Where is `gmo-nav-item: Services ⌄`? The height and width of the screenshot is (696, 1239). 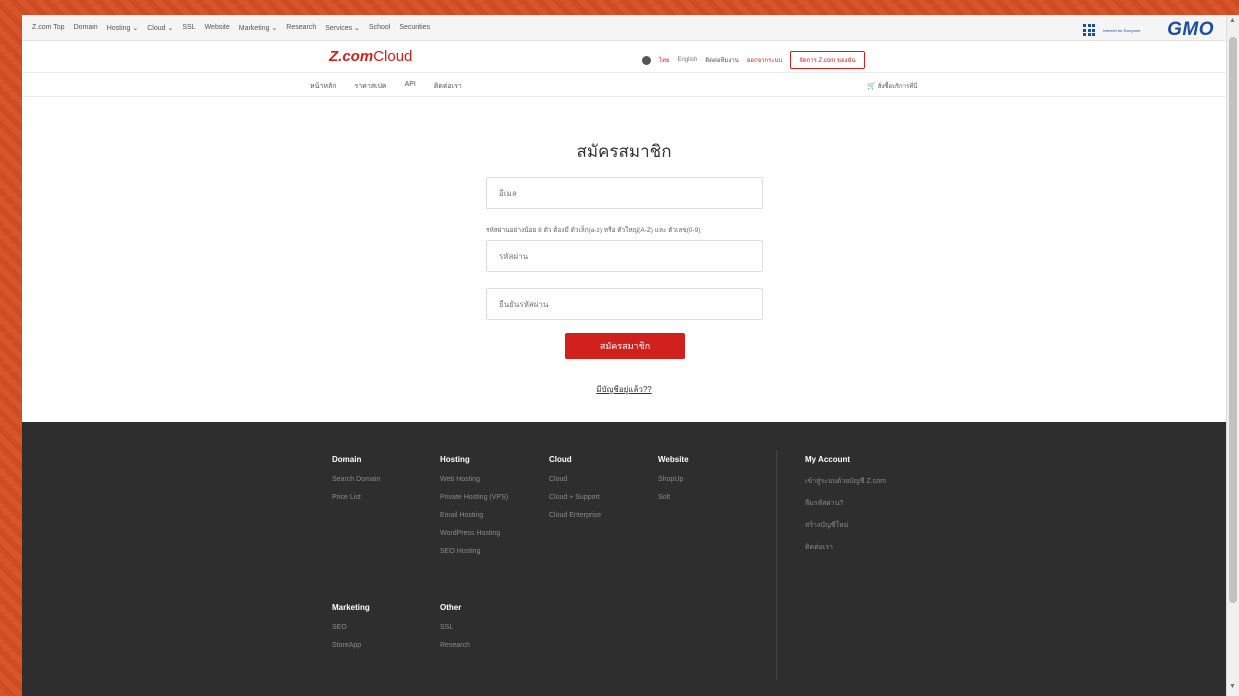
gmo-nav-item: Services ⌄ is located at coordinates (342, 28).